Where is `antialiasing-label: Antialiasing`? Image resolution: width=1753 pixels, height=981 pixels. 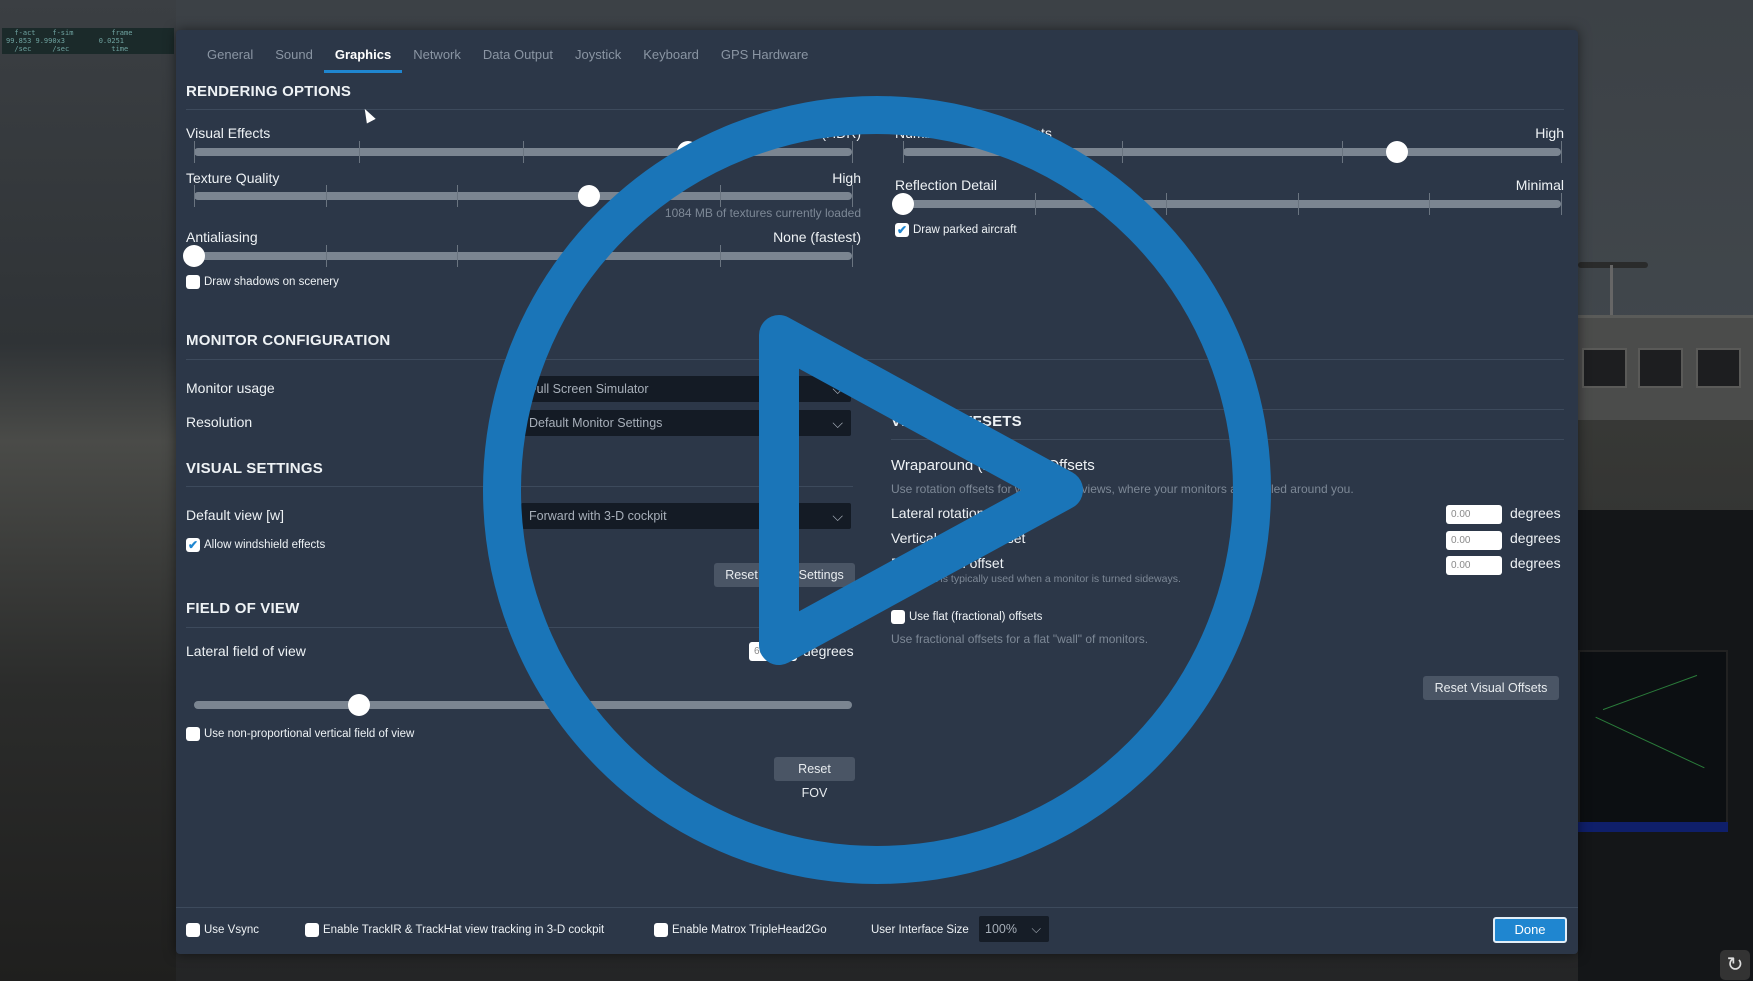
antialiasing-label: Antialiasing is located at coordinates (222, 237).